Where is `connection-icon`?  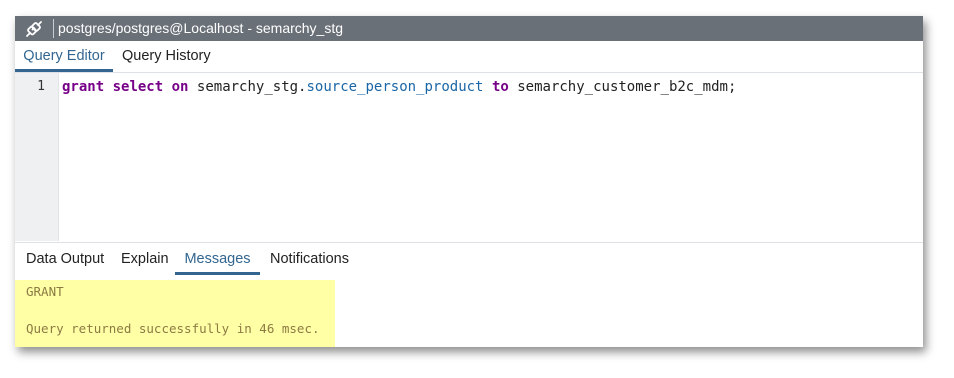 connection-icon is located at coordinates (34, 28).